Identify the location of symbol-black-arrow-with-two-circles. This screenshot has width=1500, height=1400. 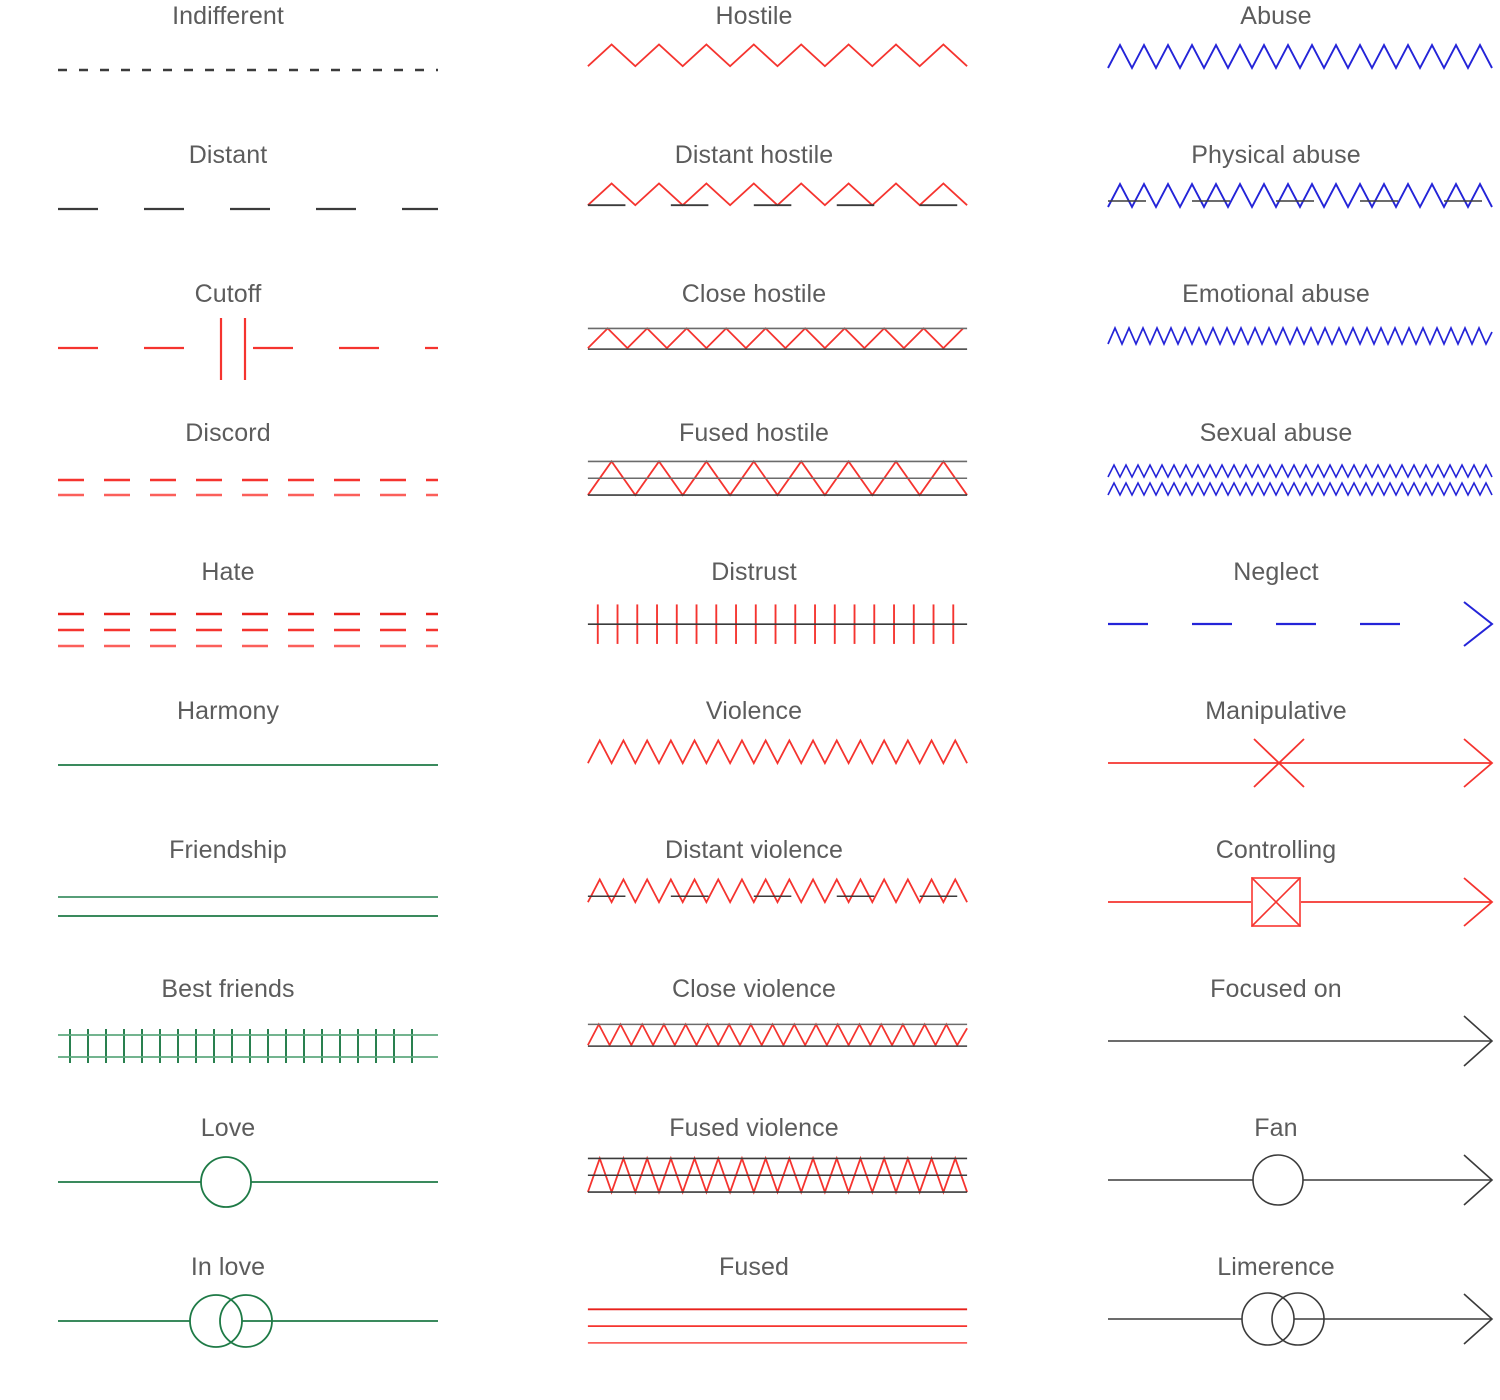
(1300, 1333).